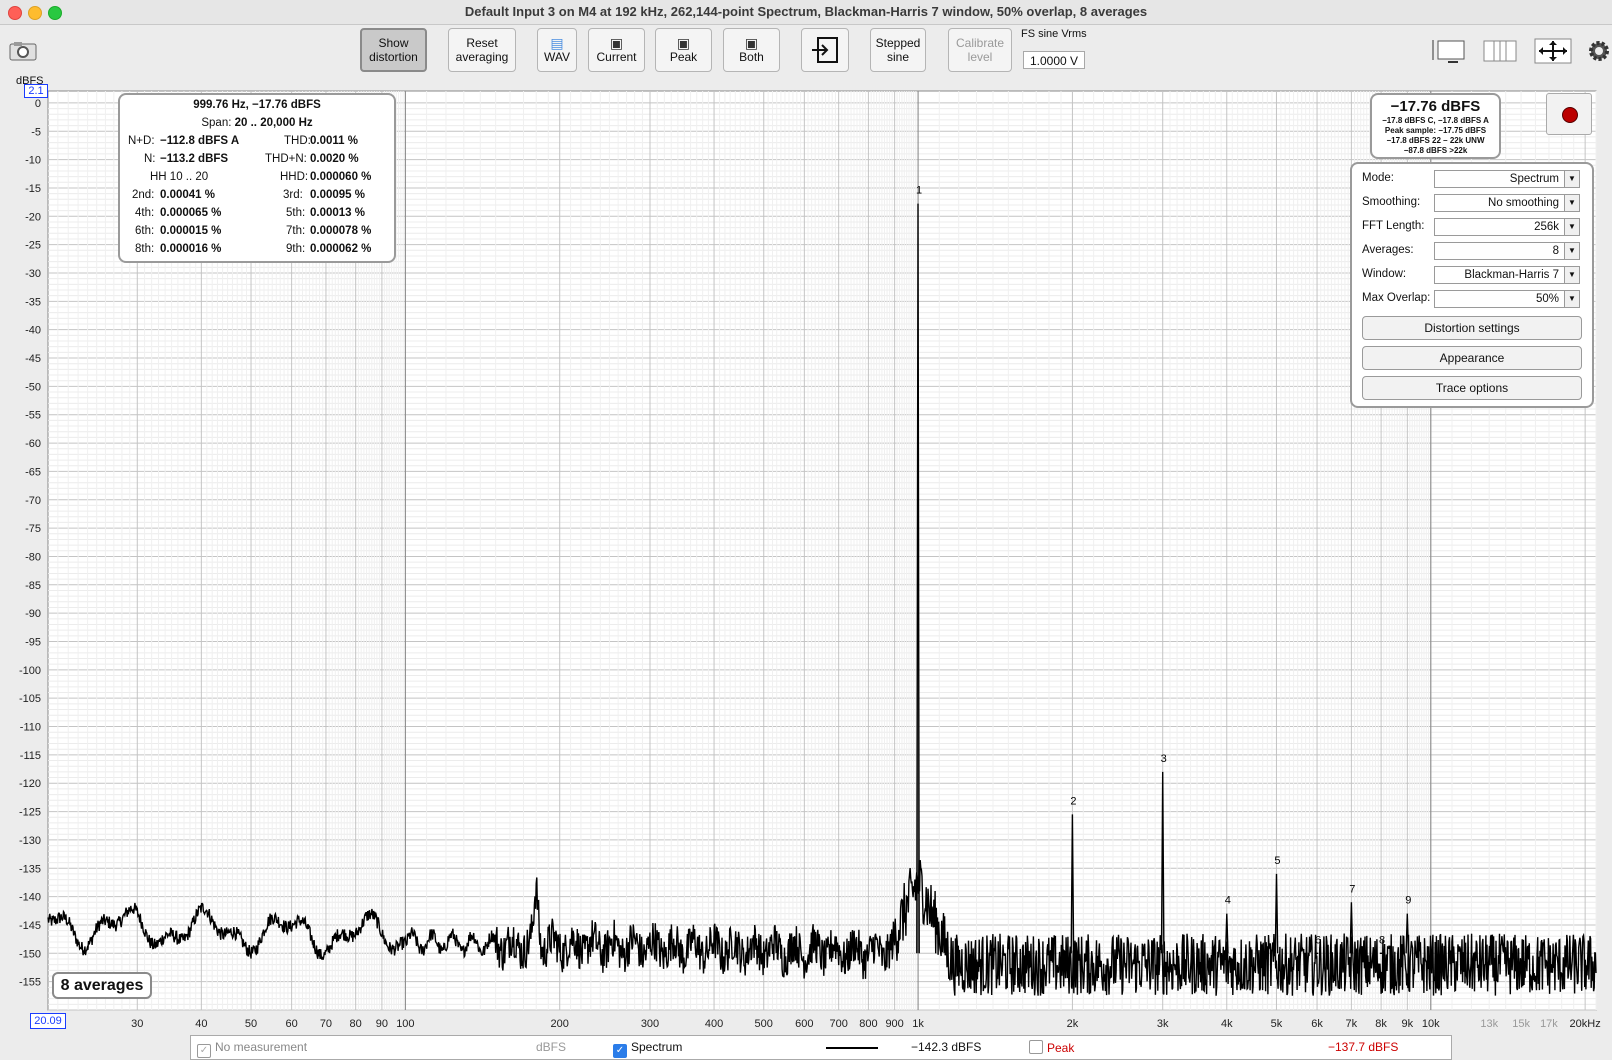 Image resolution: width=1612 pixels, height=1060 pixels. Describe the element at coordinates (23, 51) in the screenshot. I see `camera-icon` at that location.